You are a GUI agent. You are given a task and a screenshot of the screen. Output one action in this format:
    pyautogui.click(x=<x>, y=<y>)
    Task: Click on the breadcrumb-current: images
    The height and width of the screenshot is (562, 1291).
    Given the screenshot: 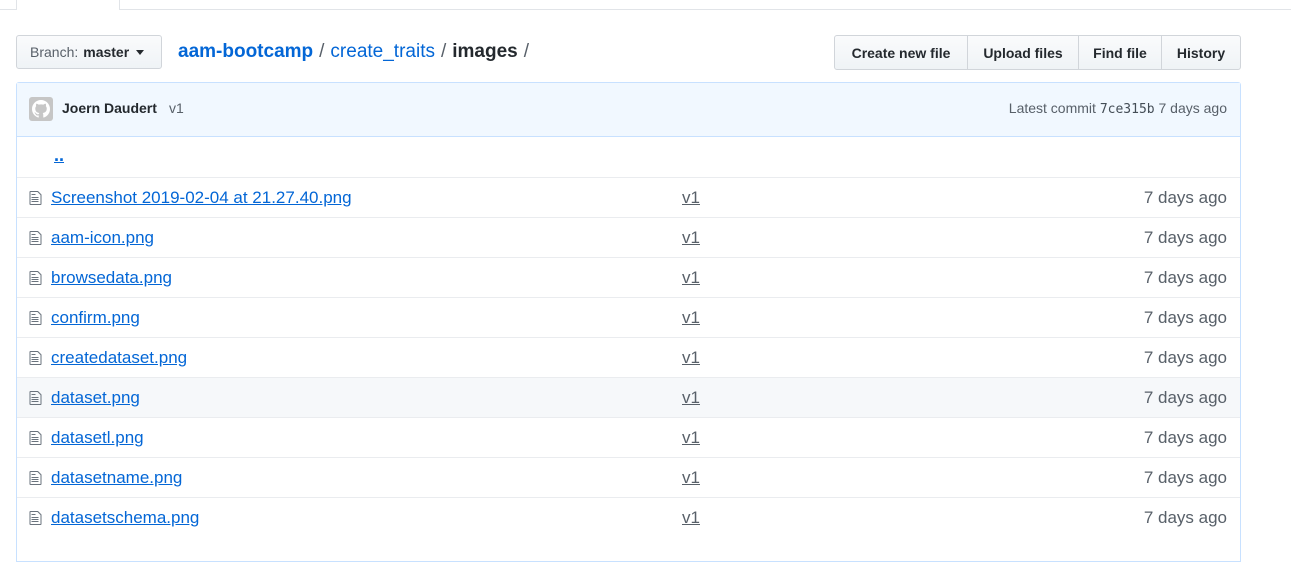 What is the action you would take?
    pyautogui.click(x=485, y=51)
    